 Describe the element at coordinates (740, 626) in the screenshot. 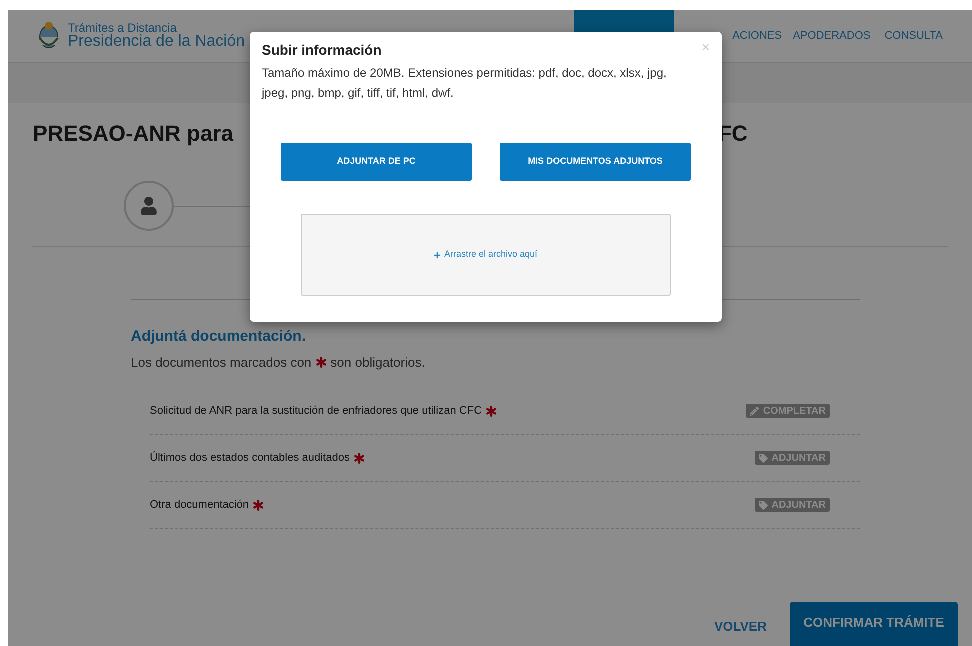

I see `back-link: VOLVER` at that location.